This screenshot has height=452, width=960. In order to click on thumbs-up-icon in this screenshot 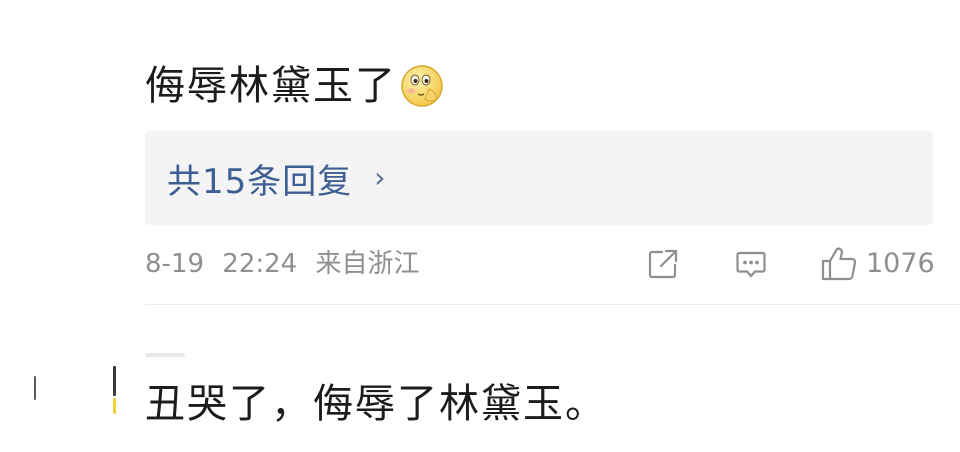, I will do `click(839, 264)`.